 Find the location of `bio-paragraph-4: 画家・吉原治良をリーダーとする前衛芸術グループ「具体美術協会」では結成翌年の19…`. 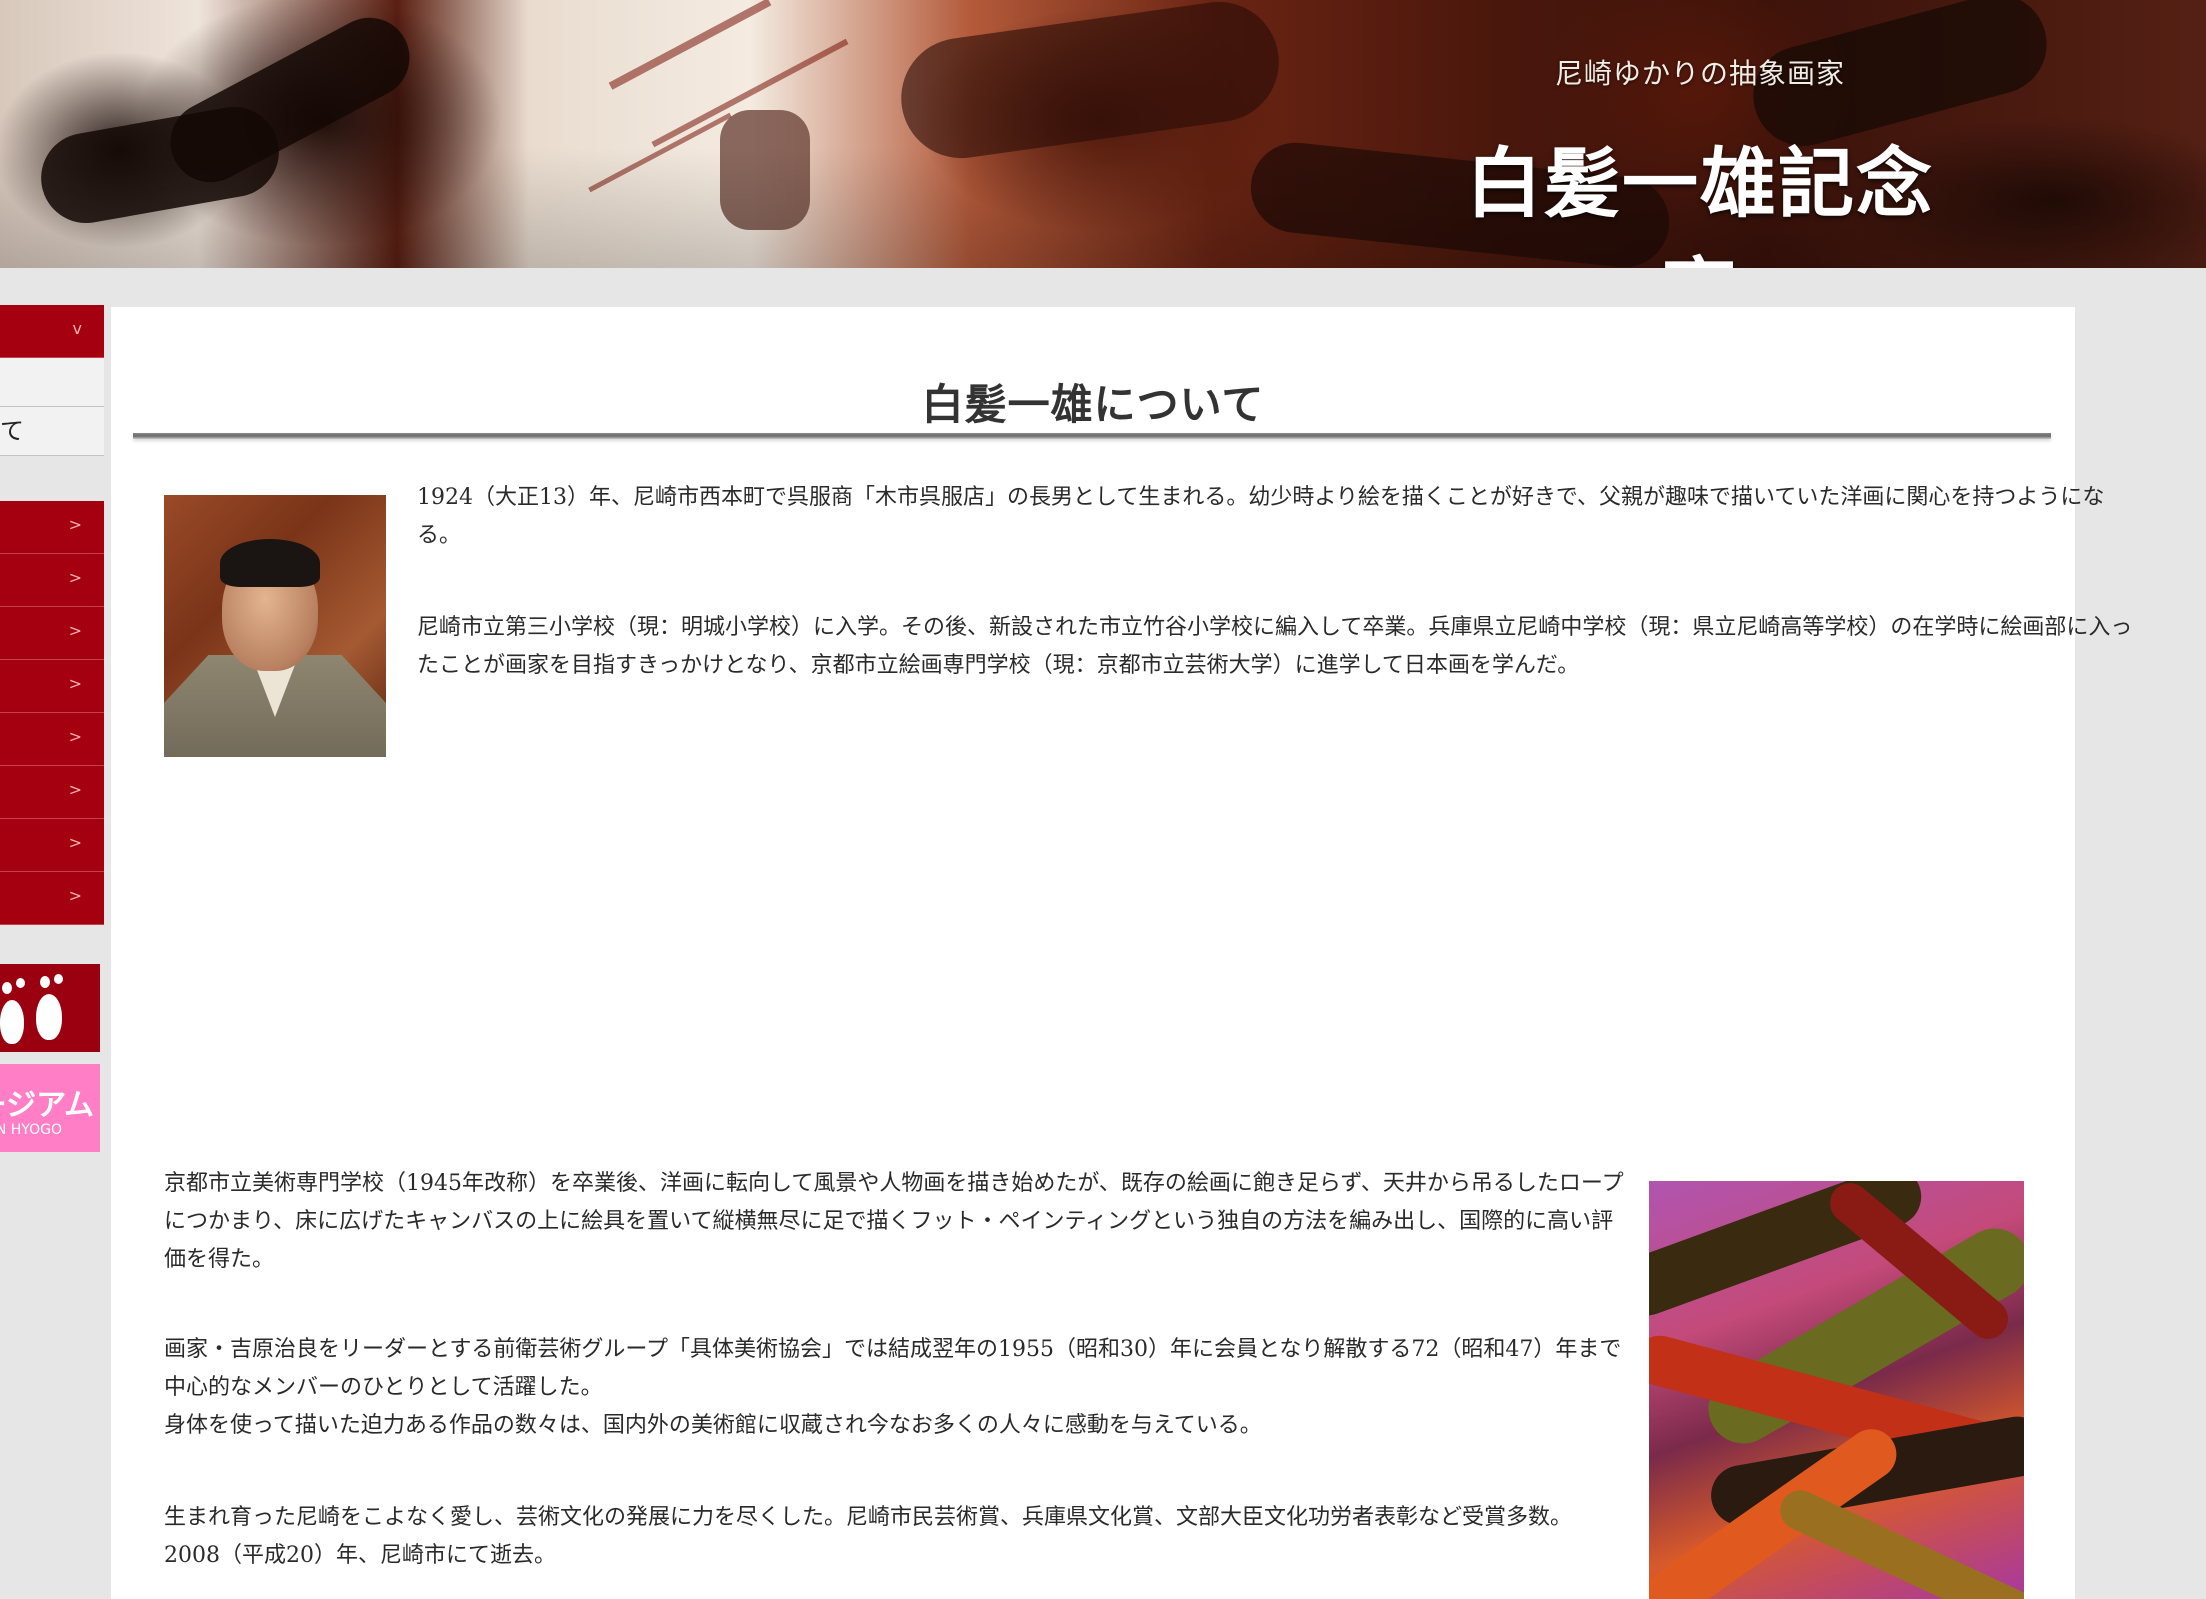

bio-paragraph-4: 画家・吉原治良をリーダーとする前衛芸術グループ「具体美術協会」では結成翌年の19… is located at coordinates (894, 1388).